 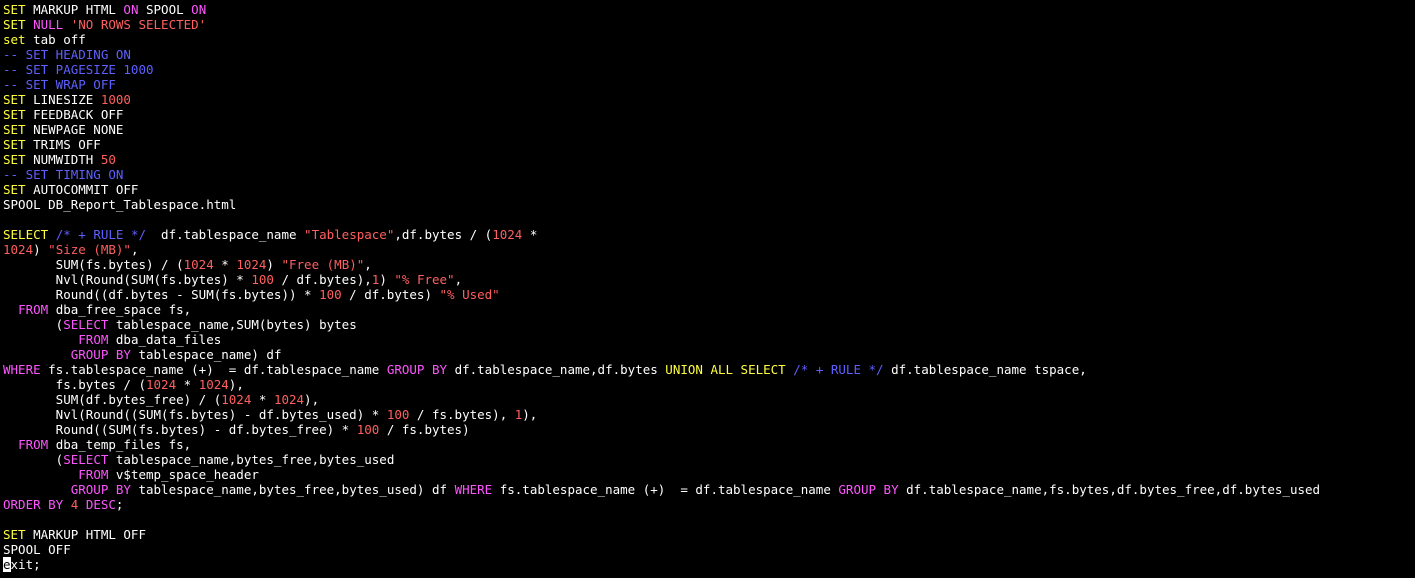 I want to click on string-literal: "Free (MB)", so click(x=323, y=264).